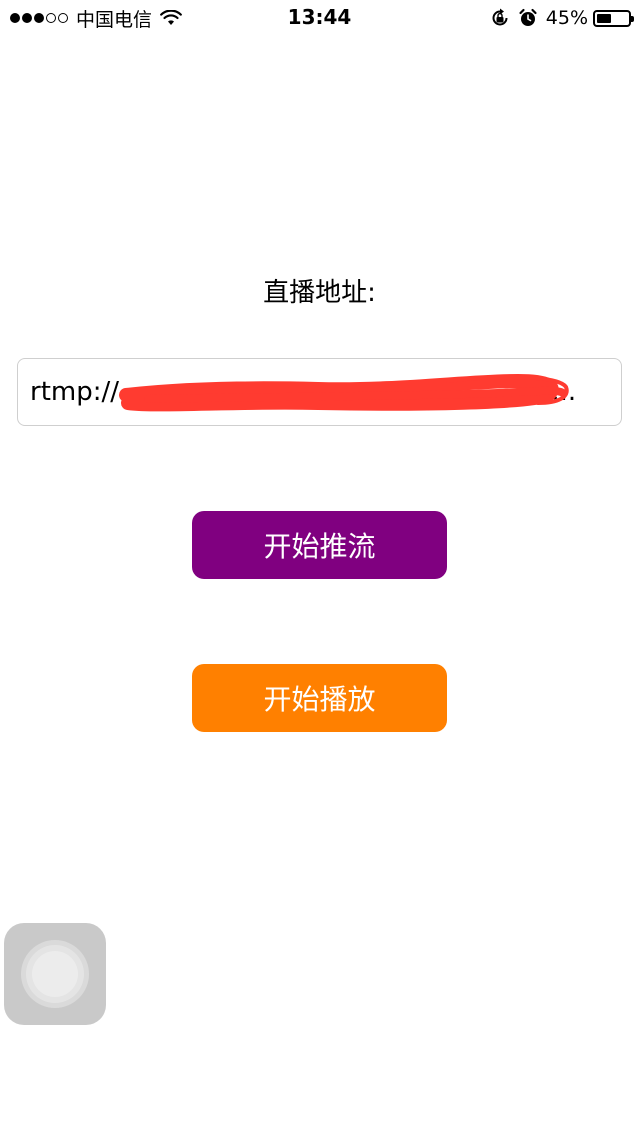  I want to click on start-push-button: 开始推流, so click(319, 545).